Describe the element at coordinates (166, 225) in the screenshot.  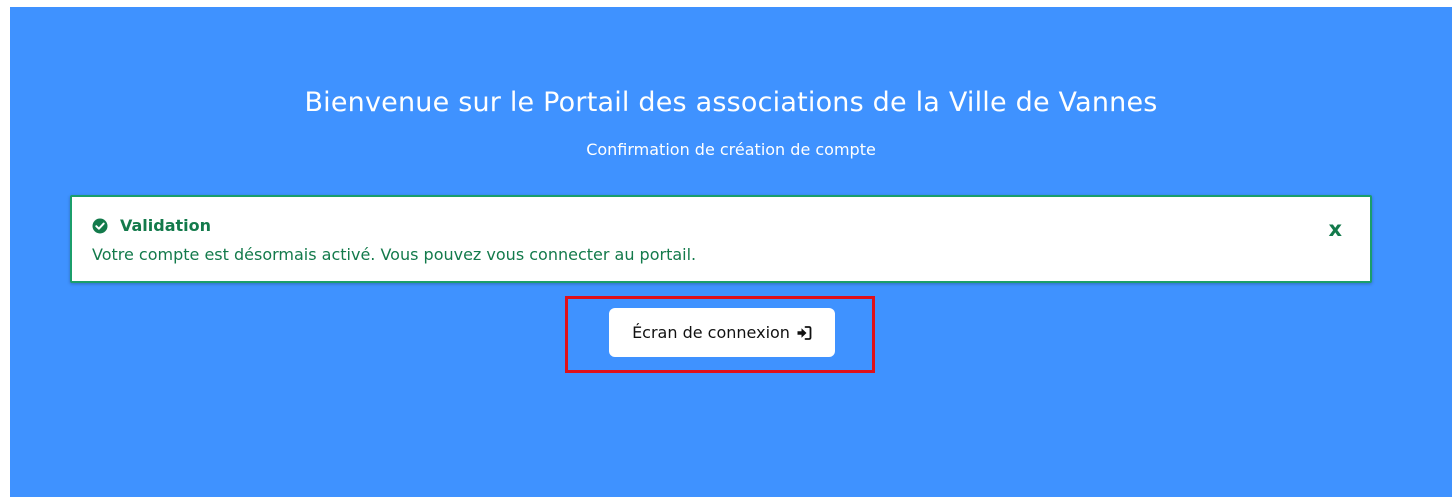
I see `alert-heading-text: Validation` at that location.